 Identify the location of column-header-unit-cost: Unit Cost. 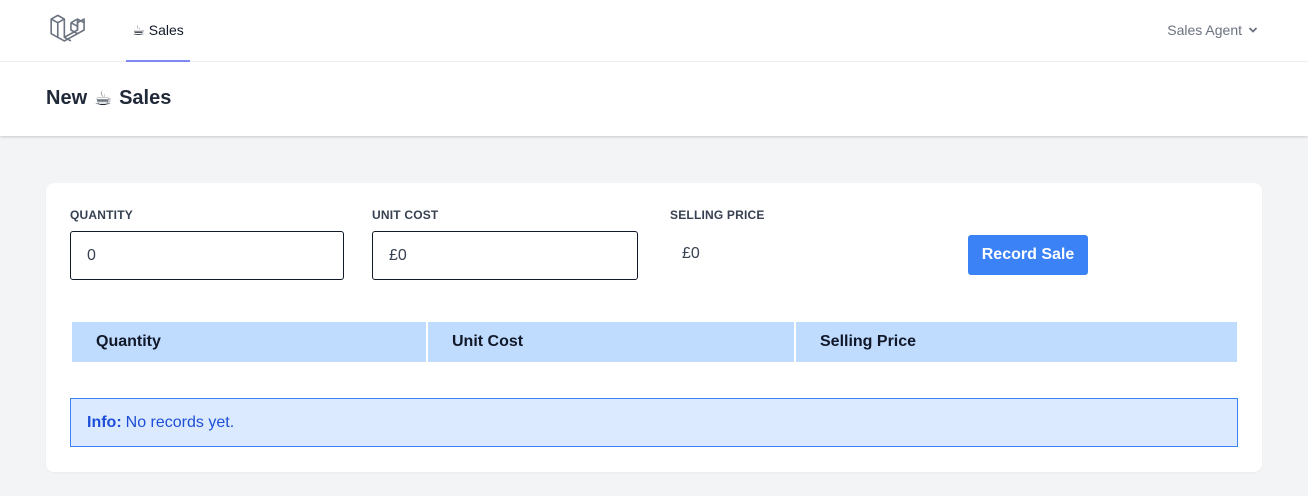
(611, 342).